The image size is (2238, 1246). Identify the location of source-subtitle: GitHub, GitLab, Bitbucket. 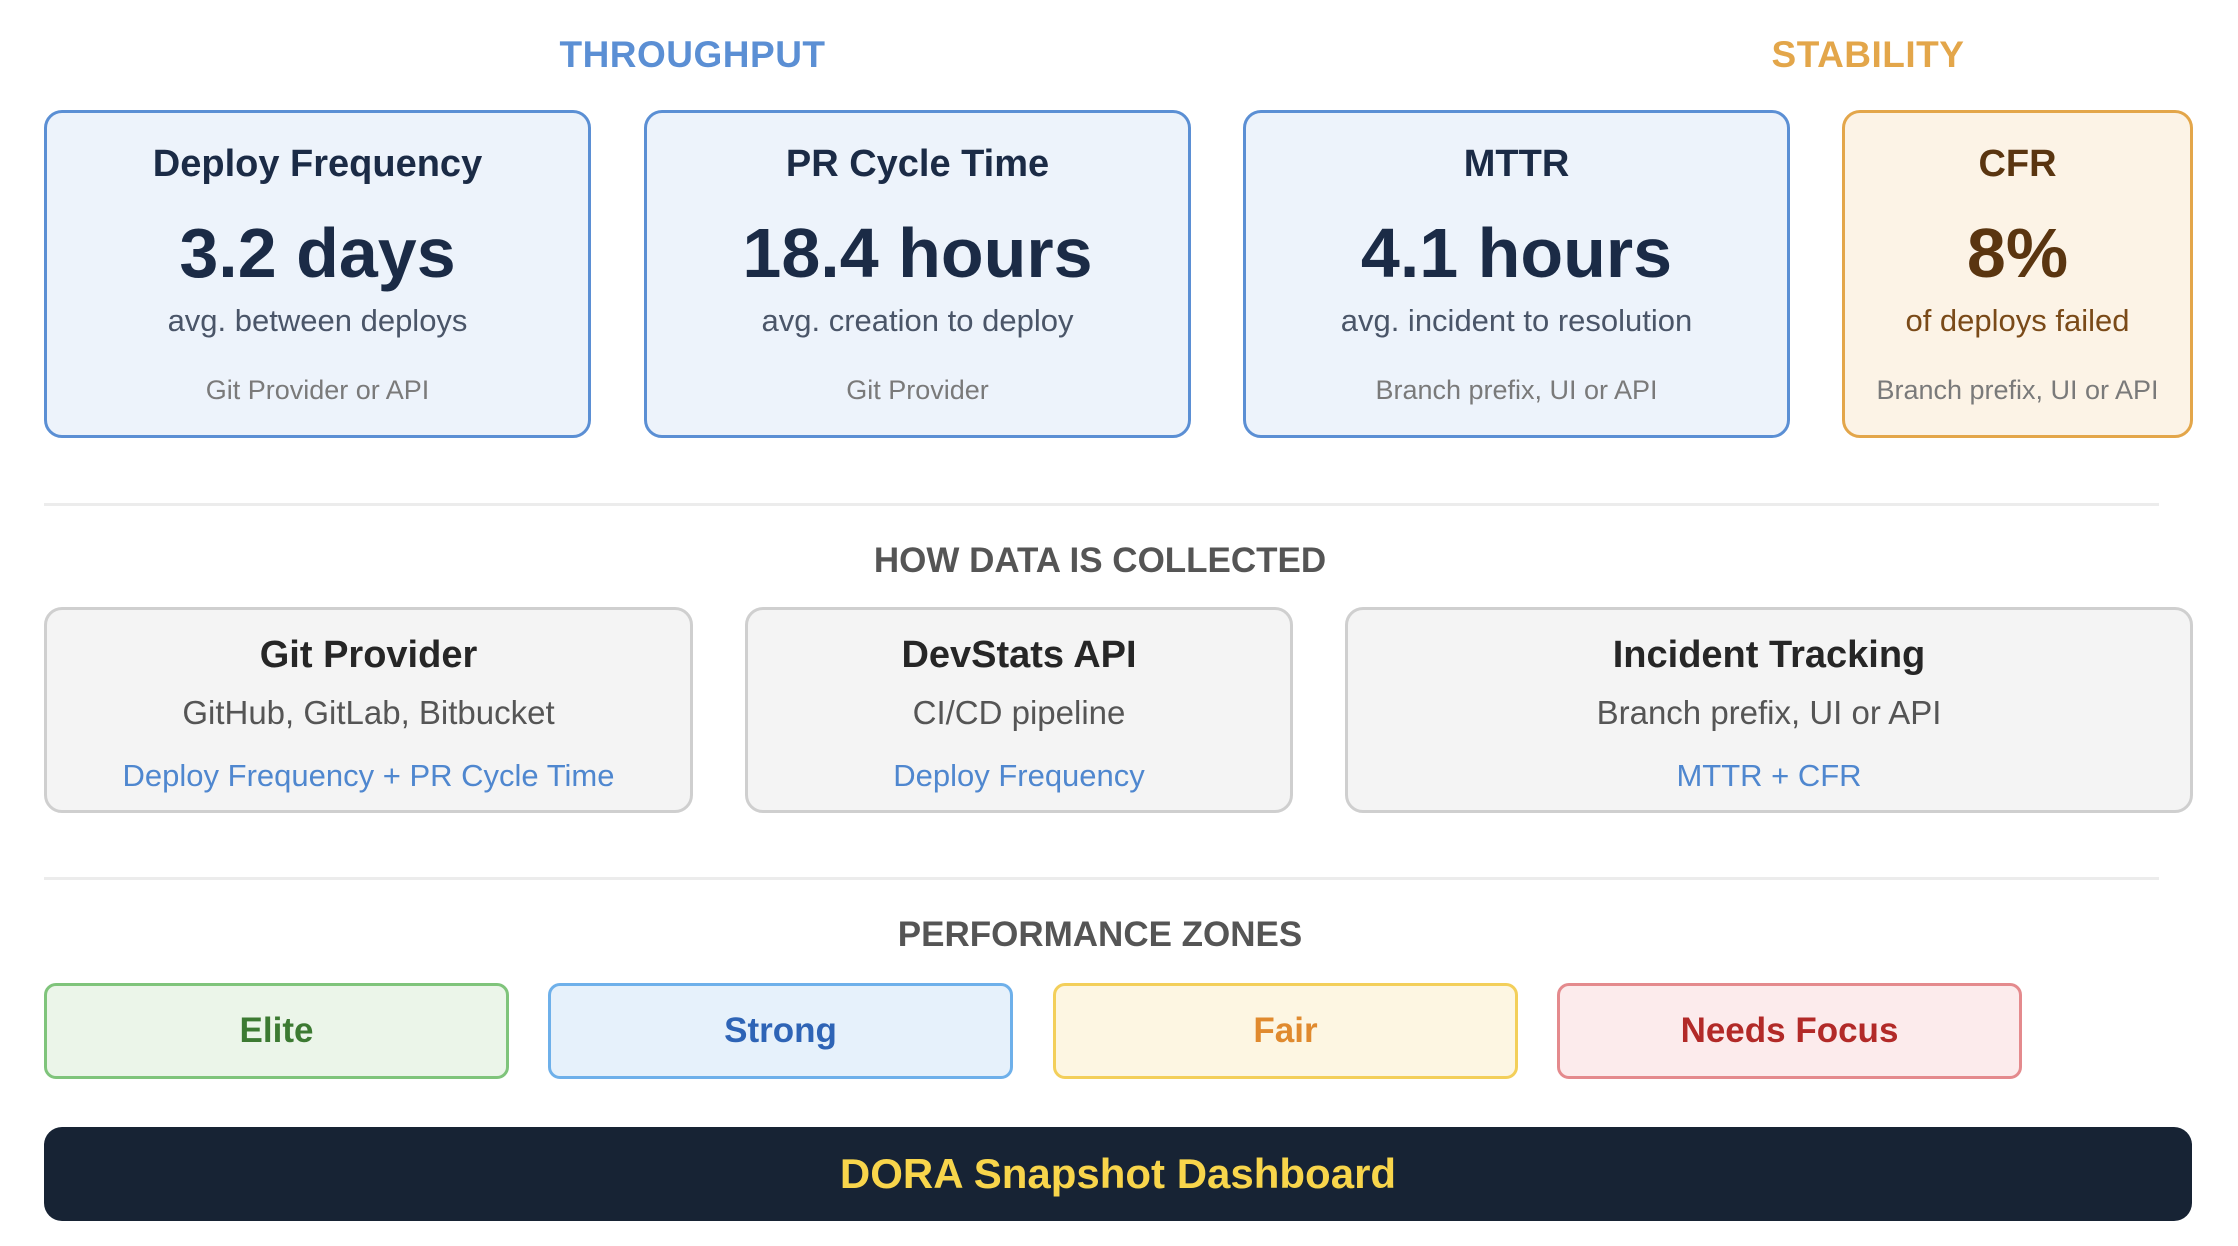
(368, 712).